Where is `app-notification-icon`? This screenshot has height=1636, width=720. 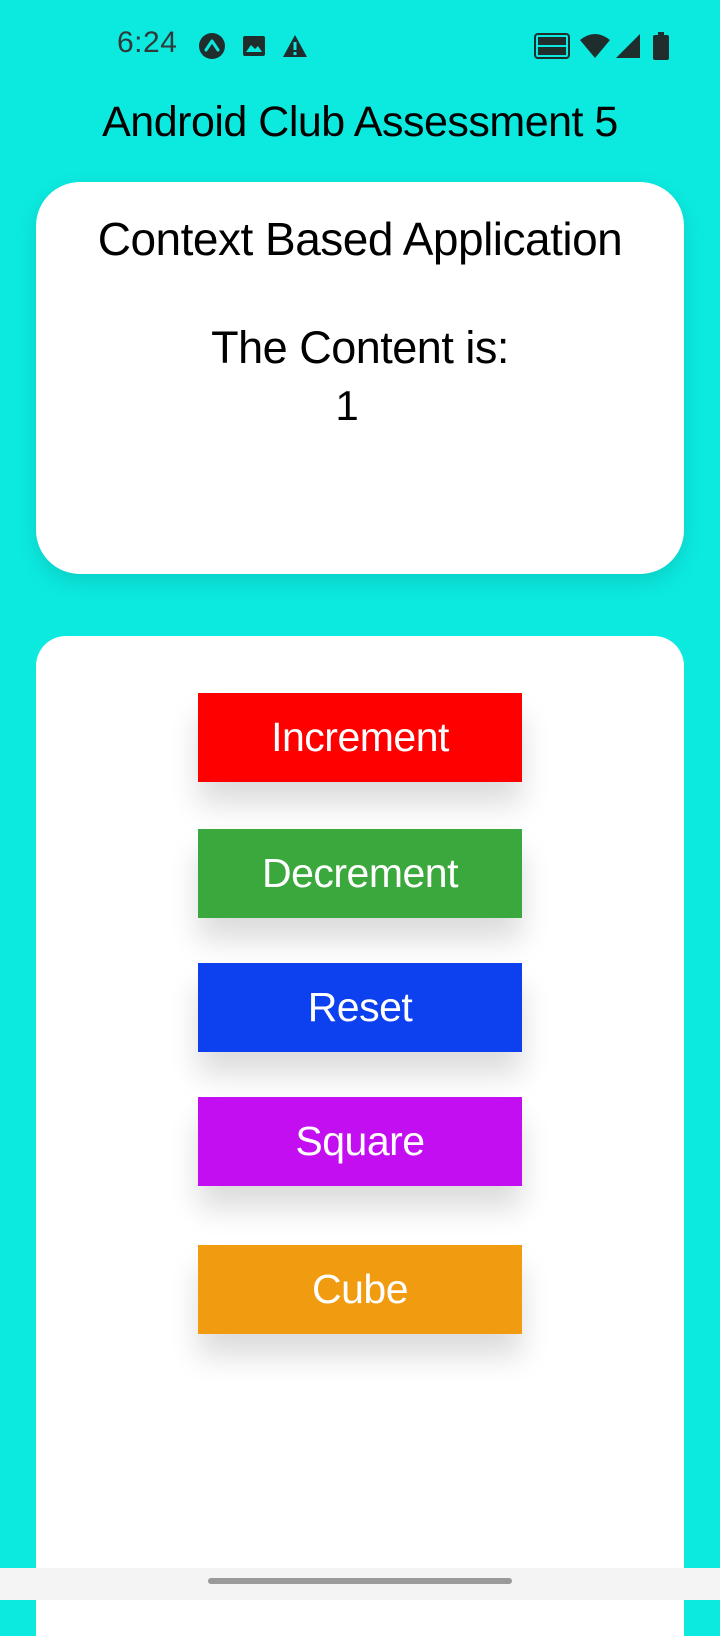 app-notification-icon is located at coordinates (212, 46).